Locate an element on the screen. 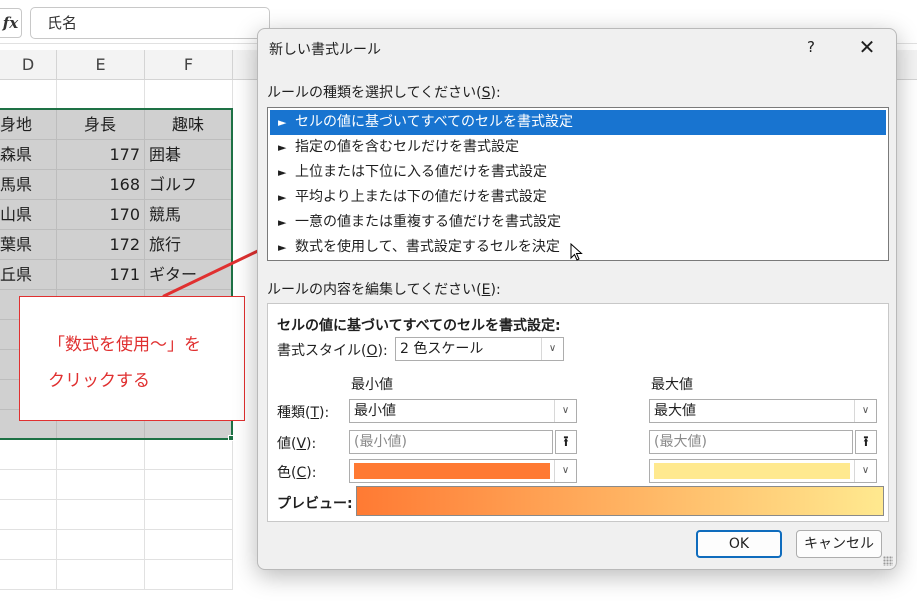 This screenshot has height=602, width=917. rule-type-label: ルールの種類を選択してください(S): is located at coordinates (384, 93).